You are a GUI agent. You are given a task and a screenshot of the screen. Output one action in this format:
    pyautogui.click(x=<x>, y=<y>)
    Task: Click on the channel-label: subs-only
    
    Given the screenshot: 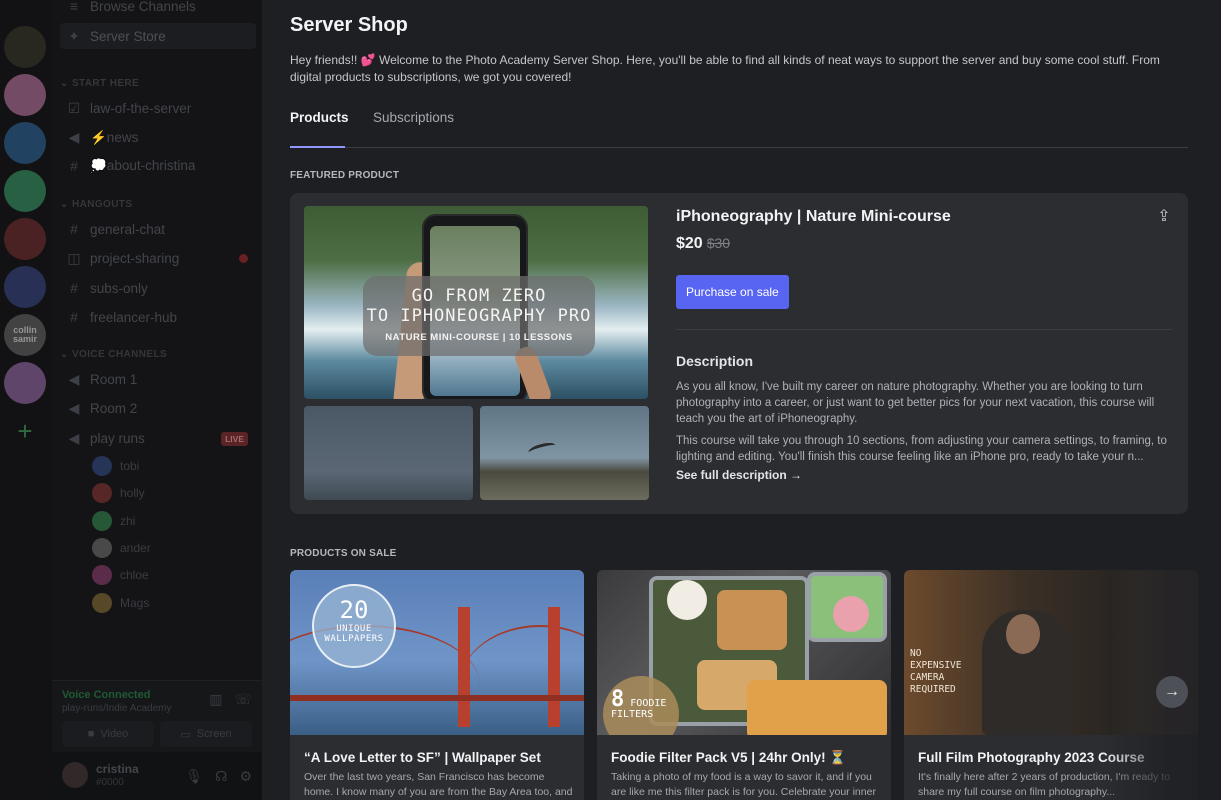 What is the action you would take?
    pyautogui.click(x=119, y=288)
    